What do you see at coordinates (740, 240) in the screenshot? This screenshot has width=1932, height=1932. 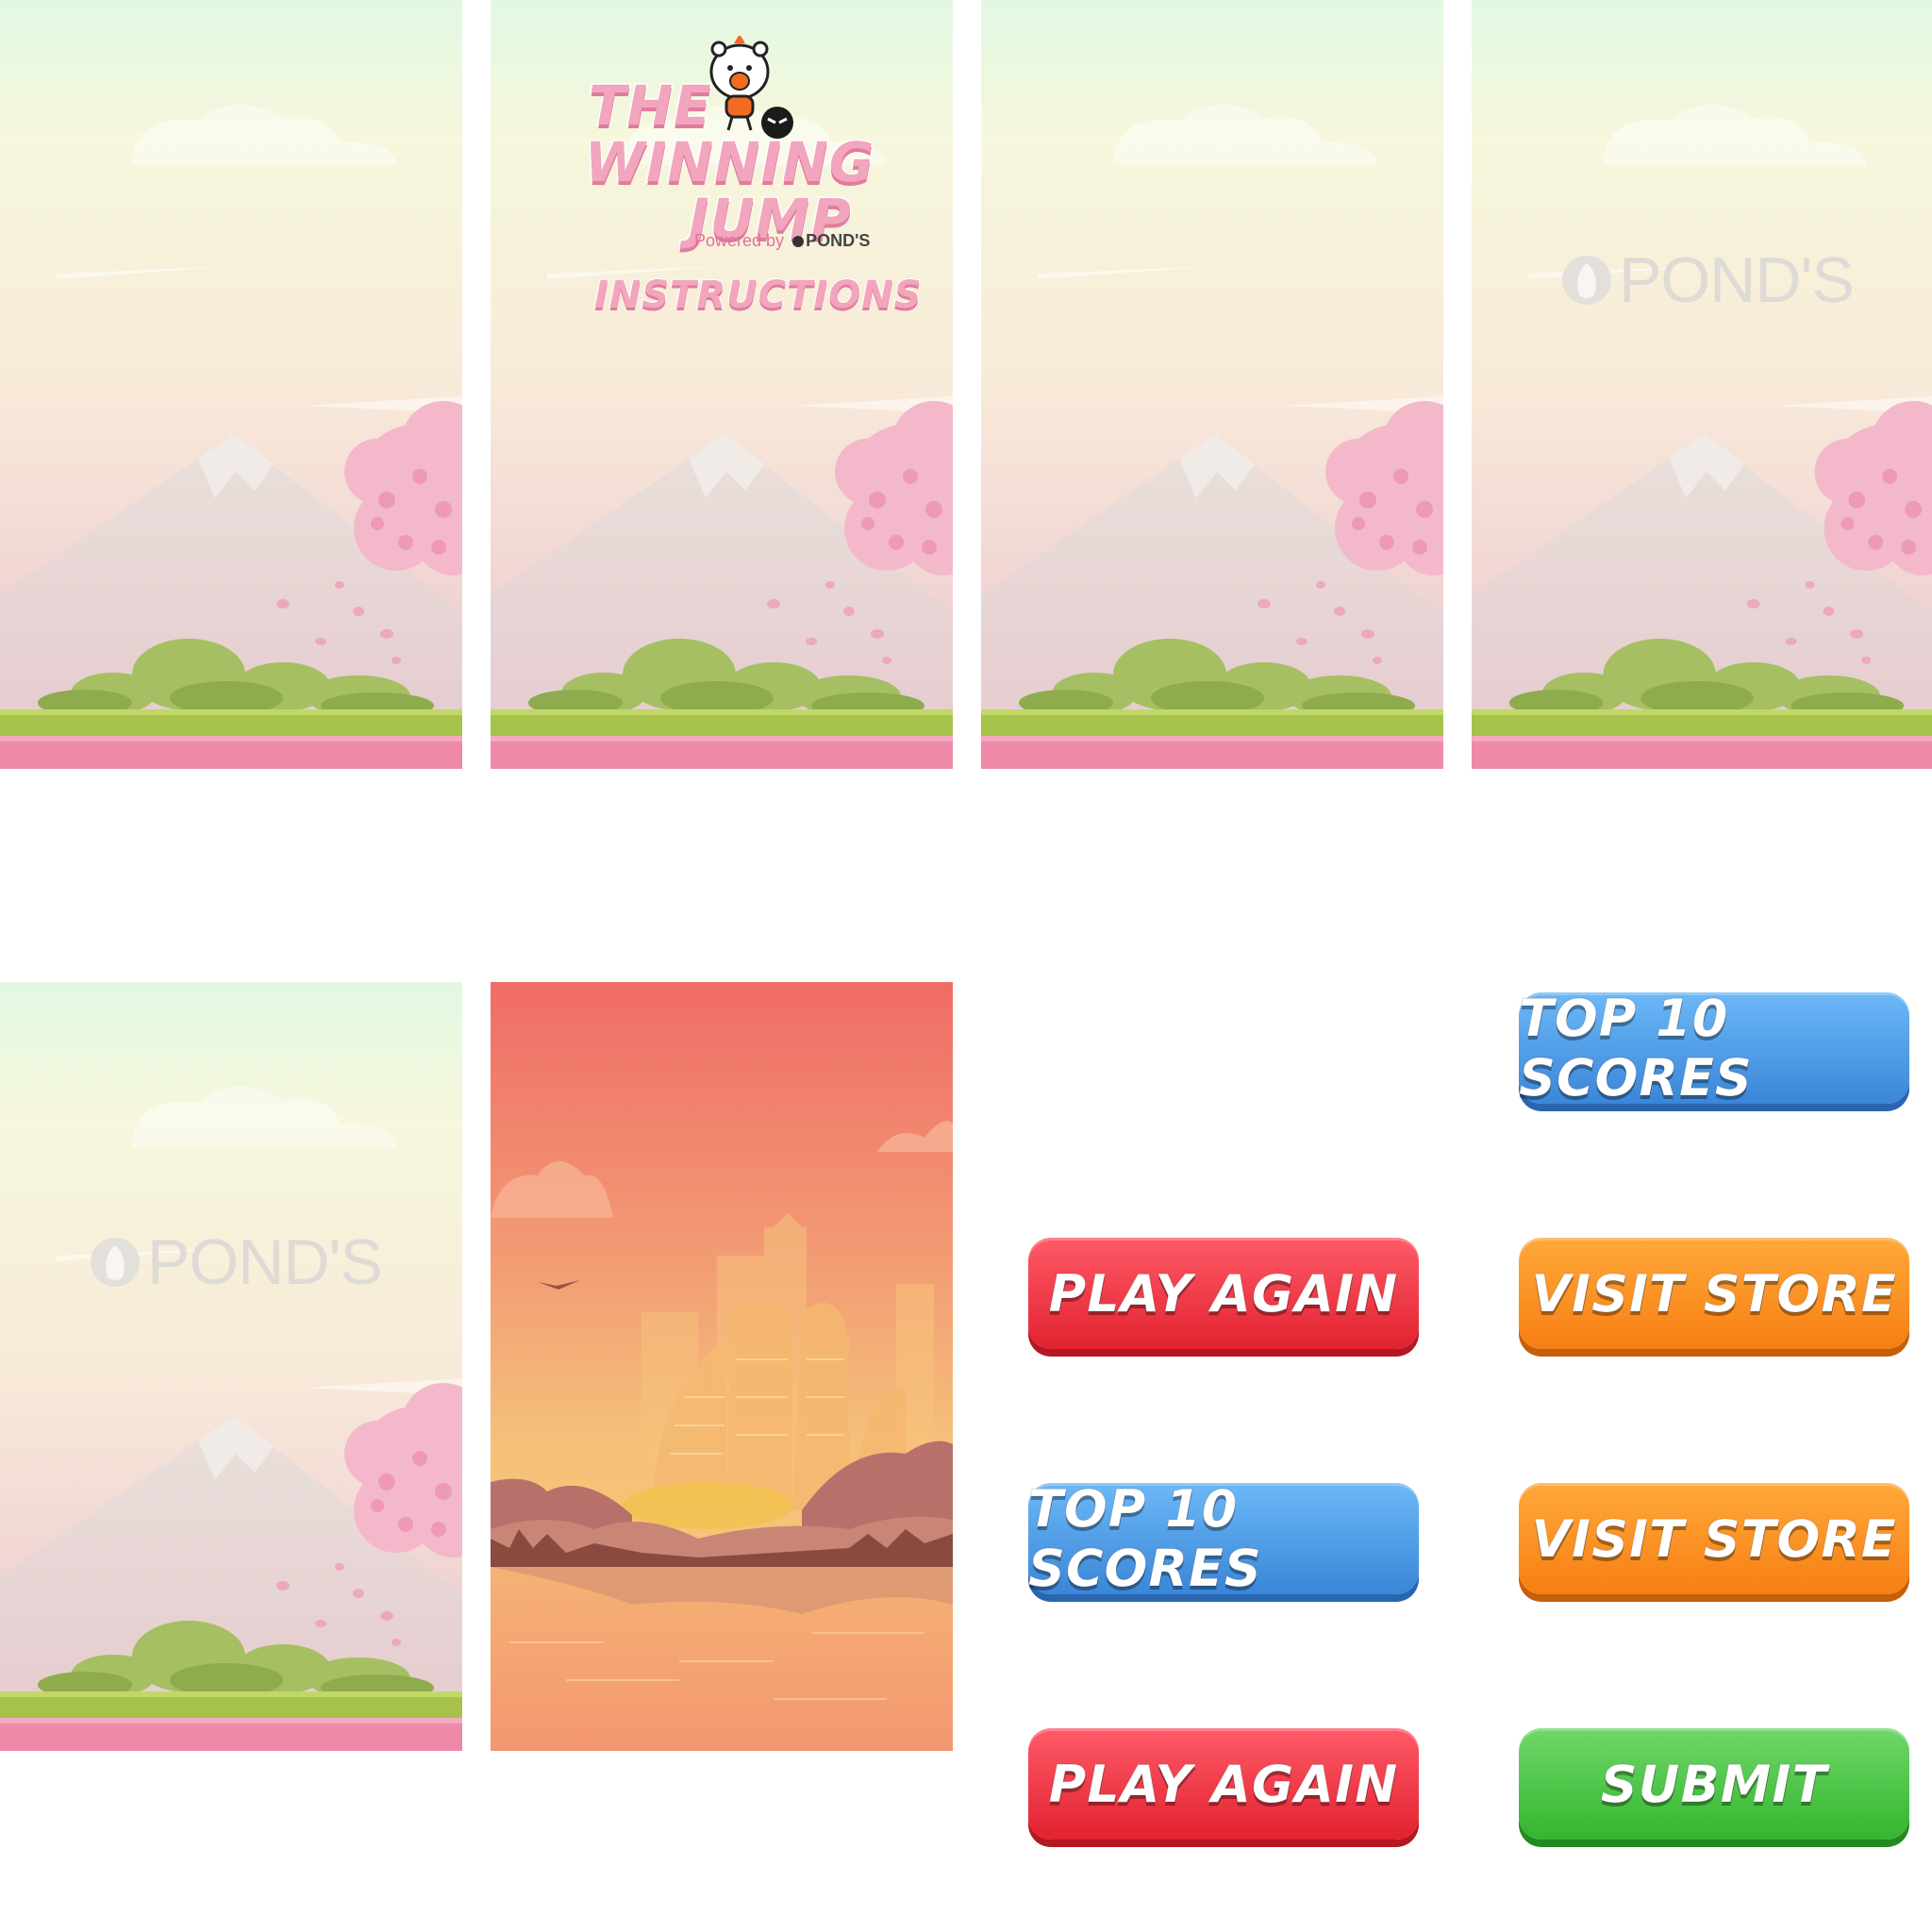 I see `powered-by-text: Powered by` at bounding box center [740, 240].